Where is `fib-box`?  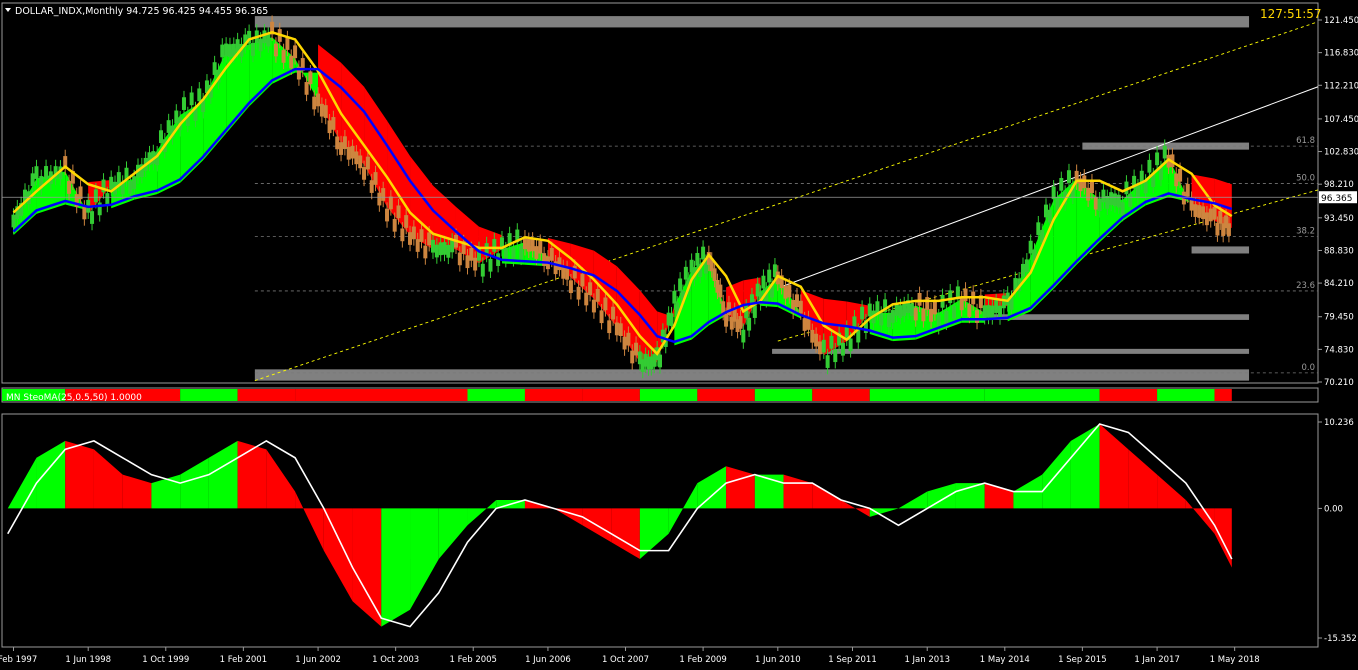 fib-box is located at coordinates (1120, 317).